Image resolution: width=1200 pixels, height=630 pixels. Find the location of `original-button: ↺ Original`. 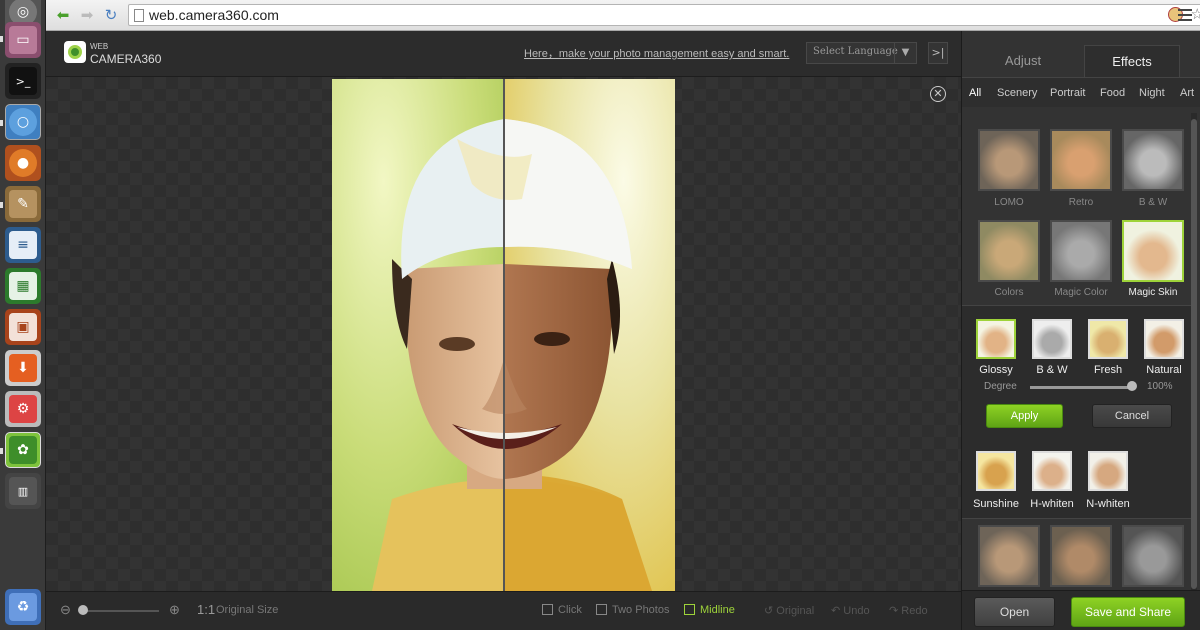

original-button: ↺ Original is located at coordinates (789, 610).